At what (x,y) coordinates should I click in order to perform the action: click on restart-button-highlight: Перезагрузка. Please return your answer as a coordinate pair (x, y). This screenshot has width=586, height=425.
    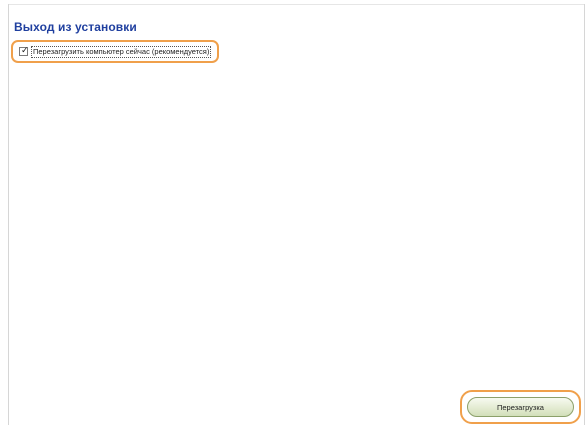
    Looking at the image, I should click on (520, 407).